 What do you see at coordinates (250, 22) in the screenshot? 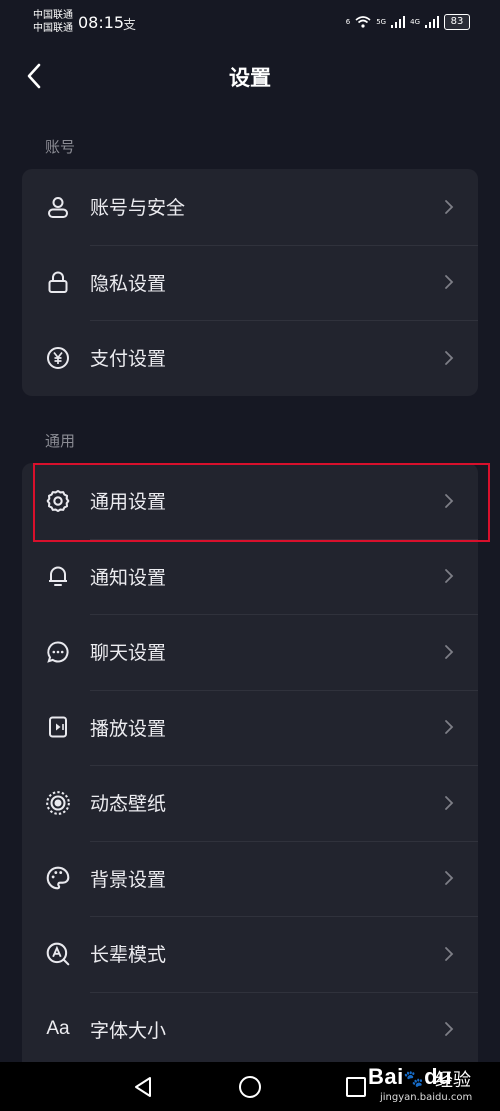
I see `status-bar: 中国联通 中国联通 08:15 支 6 5G 4G 83` at bounding box center [250, 22].